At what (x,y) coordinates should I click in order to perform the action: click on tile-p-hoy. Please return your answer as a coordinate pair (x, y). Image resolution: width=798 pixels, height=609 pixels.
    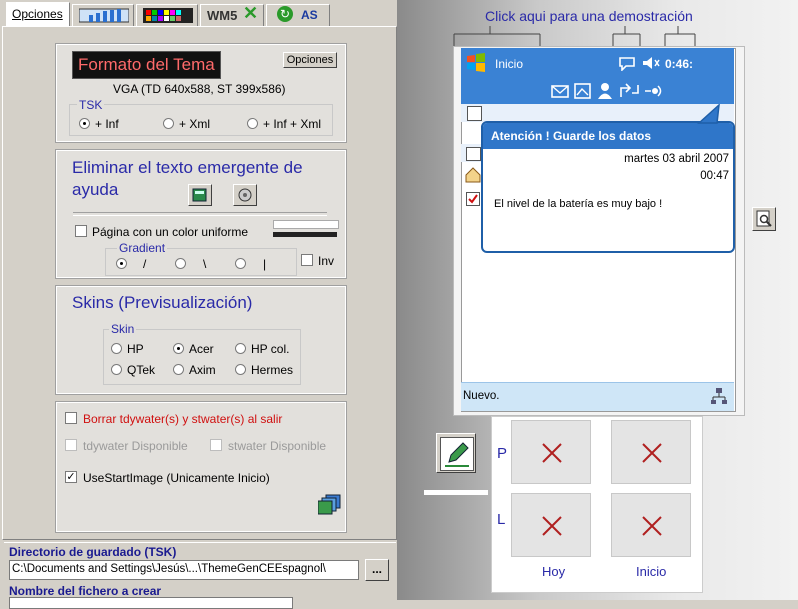
    Looking at the image, I should click on (551, 452).